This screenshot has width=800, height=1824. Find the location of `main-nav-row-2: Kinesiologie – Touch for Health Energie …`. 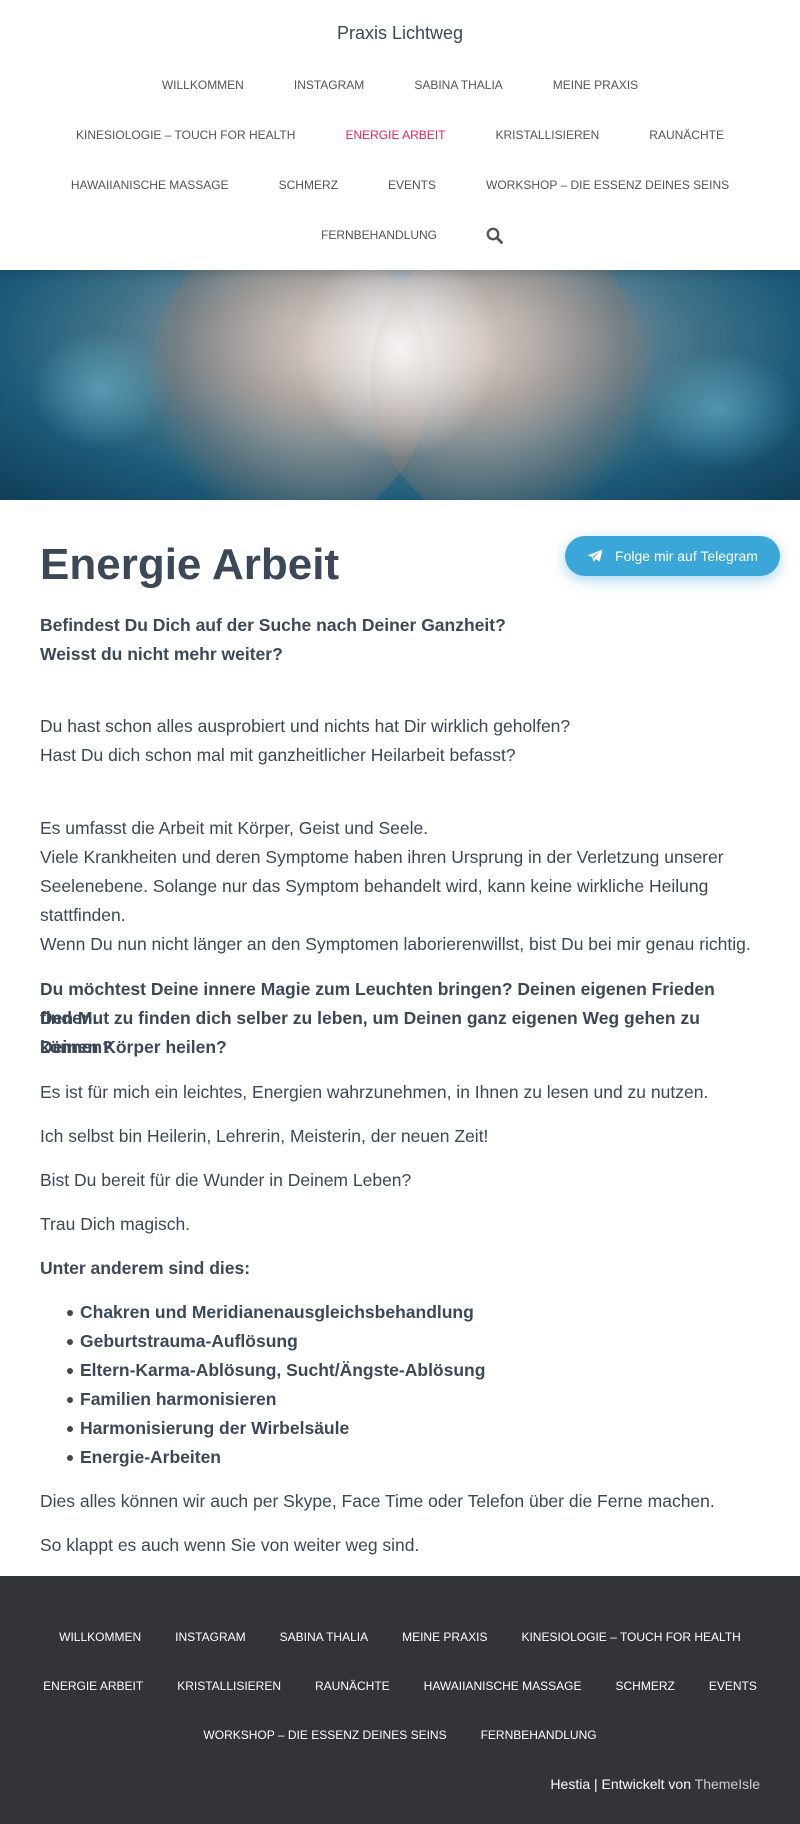

main-nav-row-2: Kinesiologie – Touch for Health Energie … is located at coordinates (400, 135).